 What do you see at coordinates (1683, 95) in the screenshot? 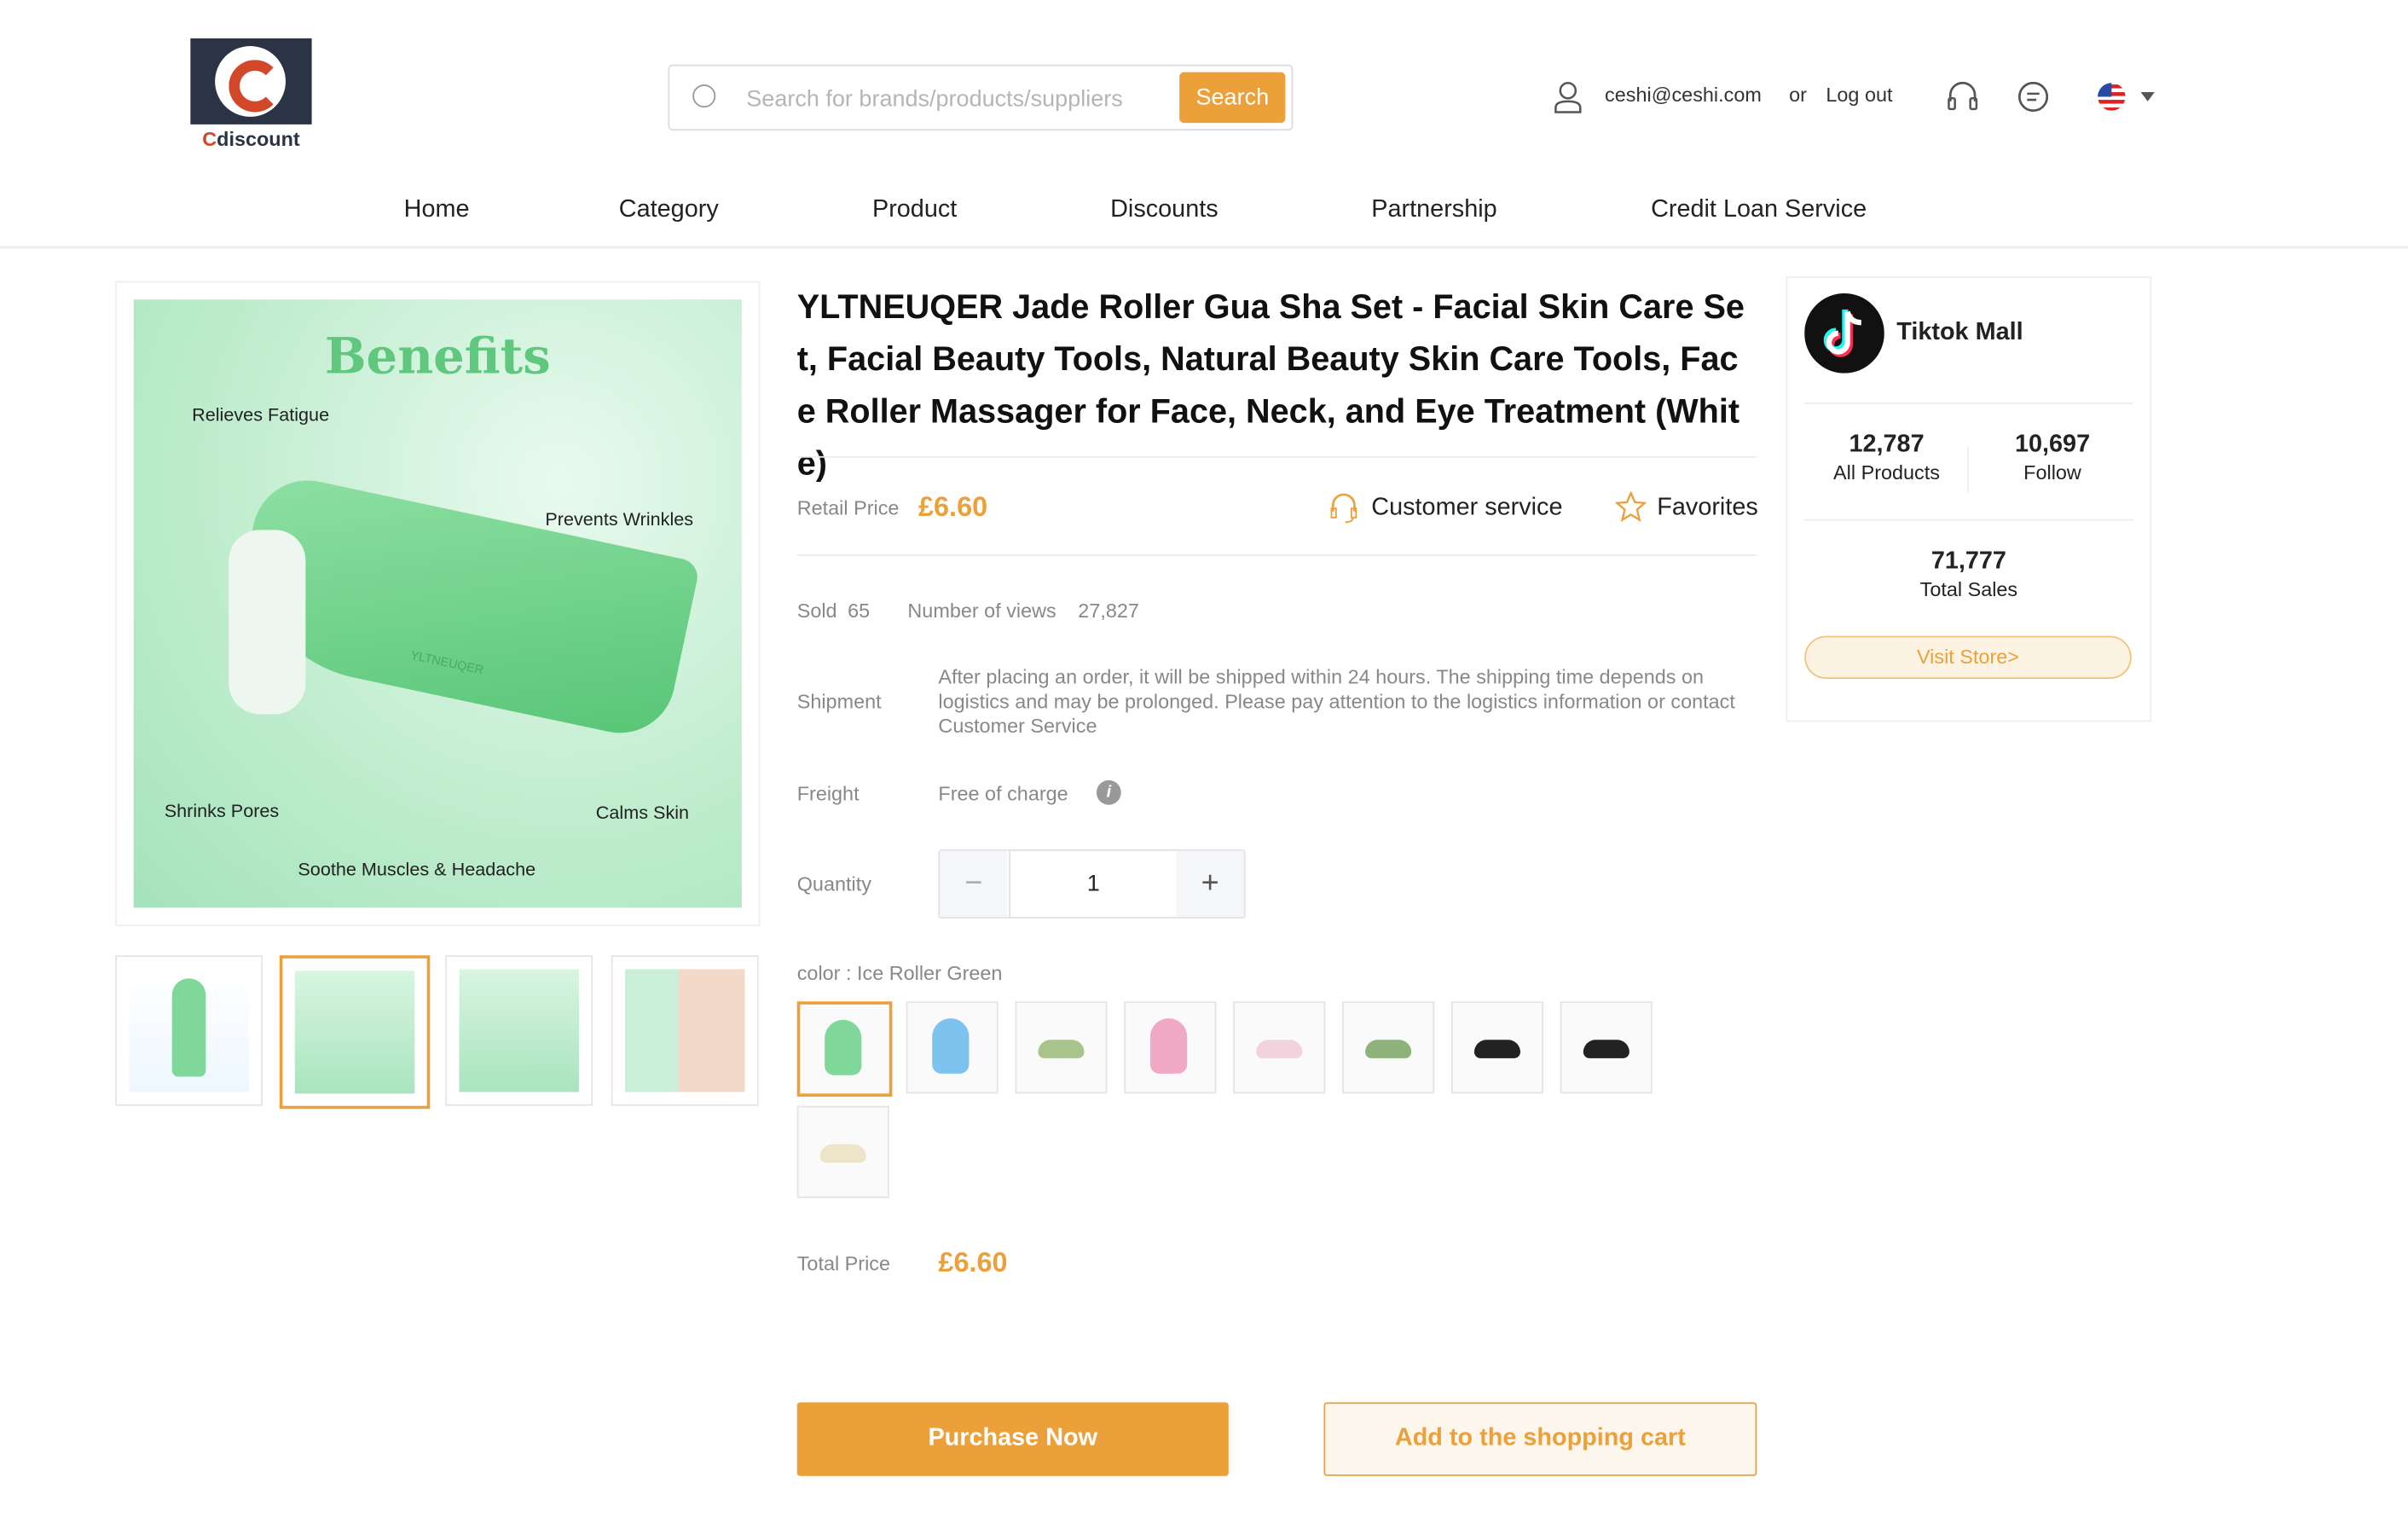
I see `user-email: ceshi@ceshi.com` at bounding box center [1683, 95].